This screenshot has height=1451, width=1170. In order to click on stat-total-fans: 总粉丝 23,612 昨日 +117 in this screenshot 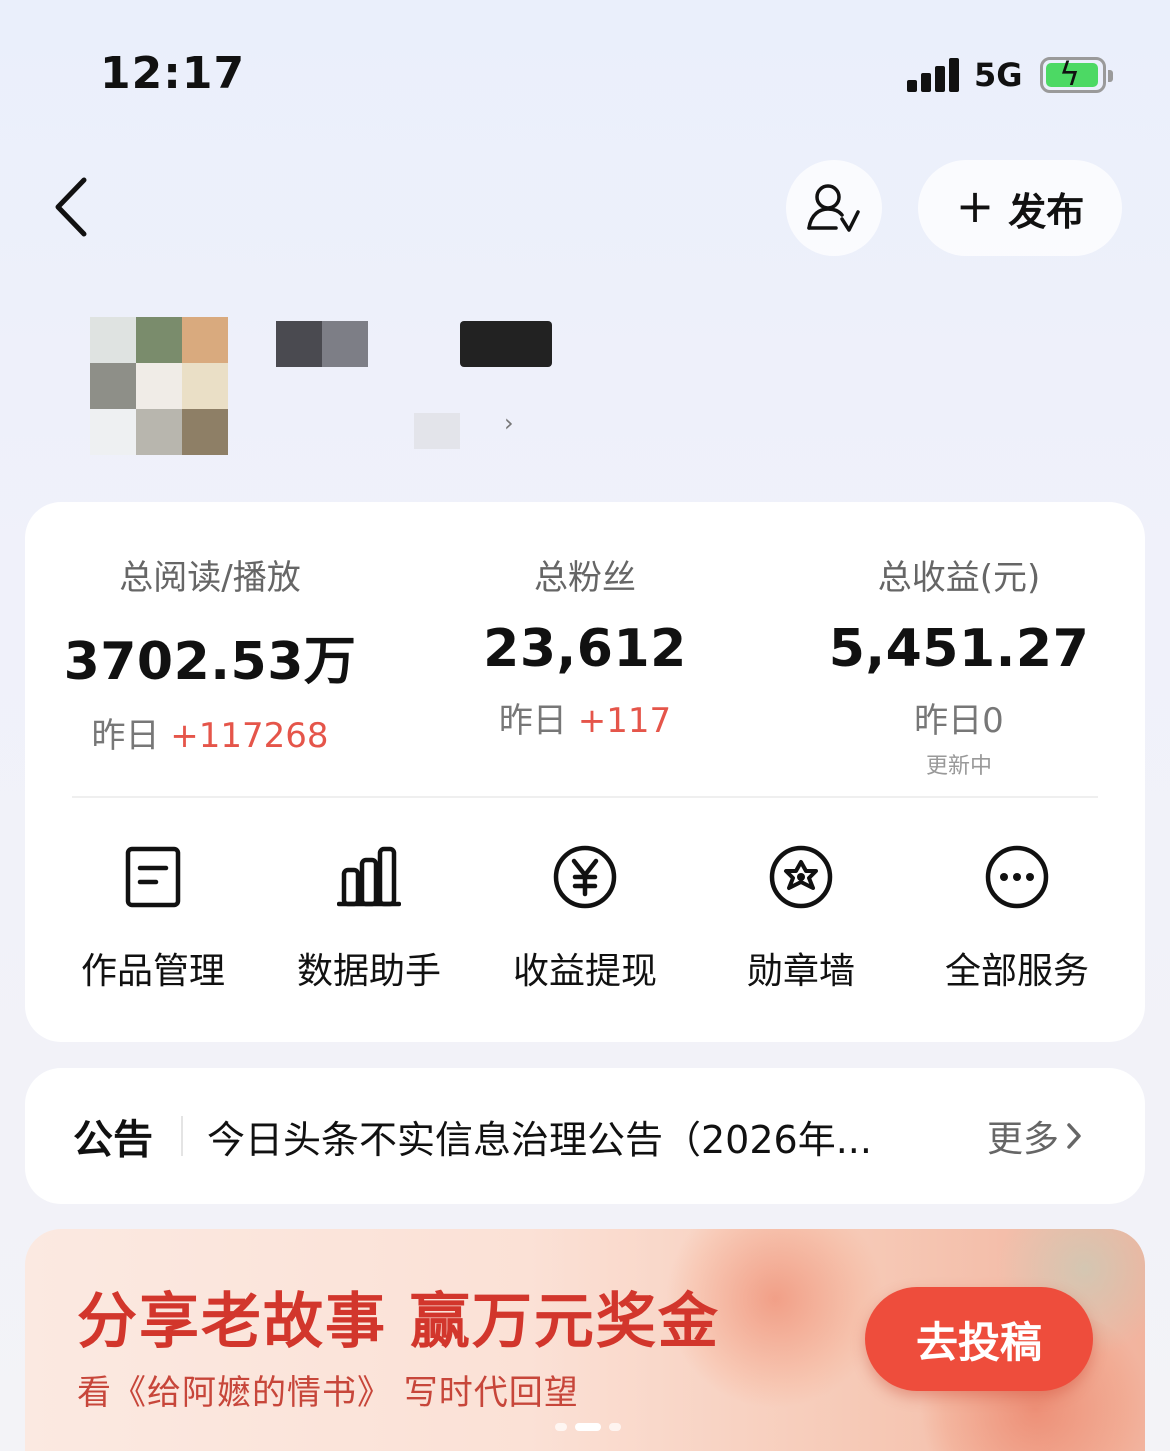, I will do `click(585, 646)`.